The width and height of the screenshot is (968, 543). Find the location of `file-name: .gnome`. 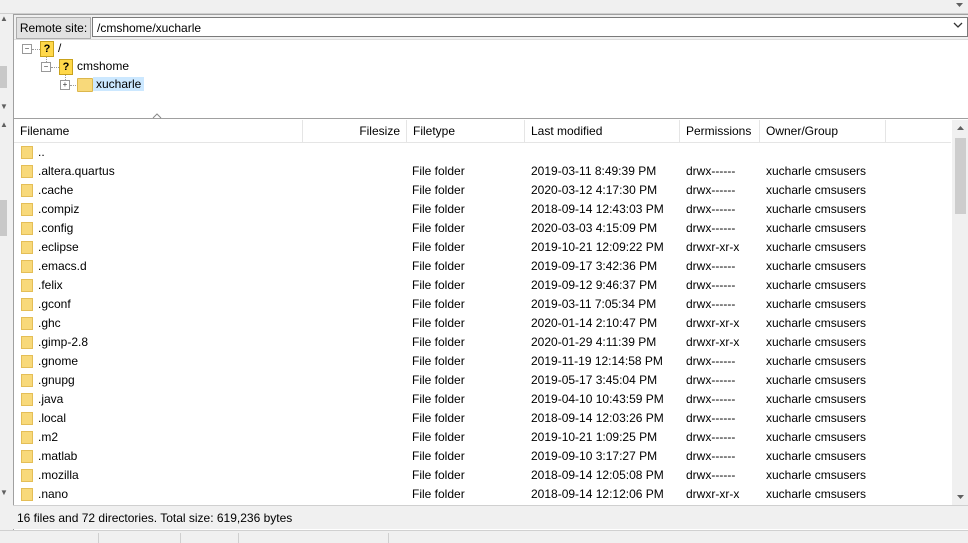

file-name: .gnome is located at coordinates (58, 361).